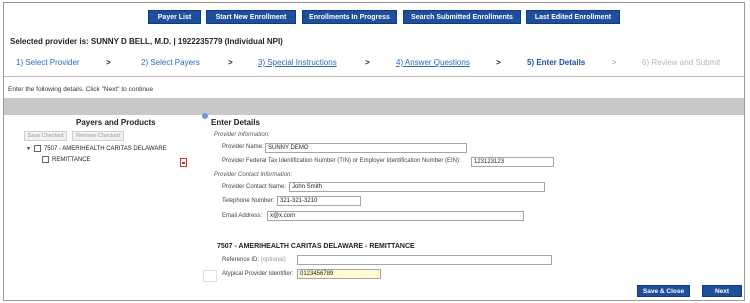 This screenshot has height=303, width=750. I want to click on step-special-instructions: 3) Special Instructions, so click(297, 62).